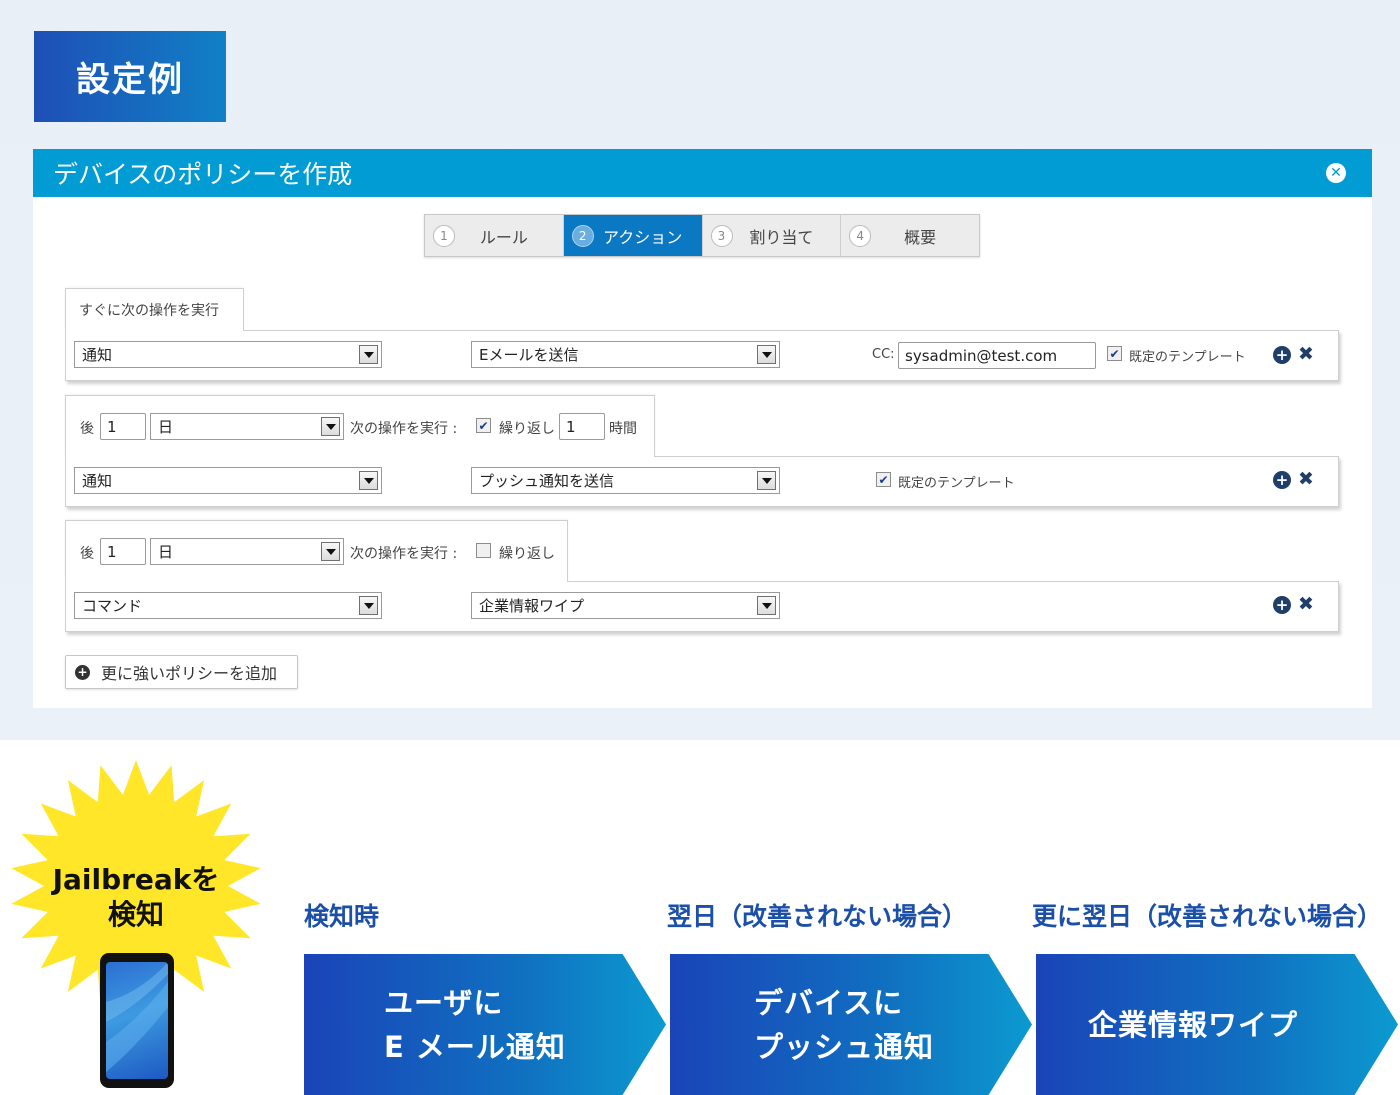 The image size is (1400, 1095). What do you see at coordinates (82, 672) in the screenshot?
I see `plus-circle-icon: +` at bounding box center [82, 672].